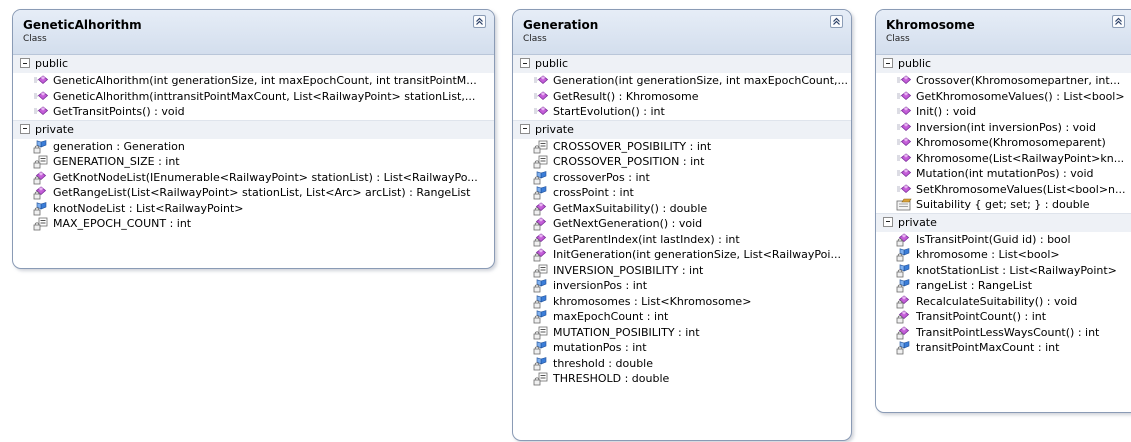  Describe the element at coordinates (1003, 174) in the screenshot. I see `member-row: Mutation(int mutationPos) : void` at that location.